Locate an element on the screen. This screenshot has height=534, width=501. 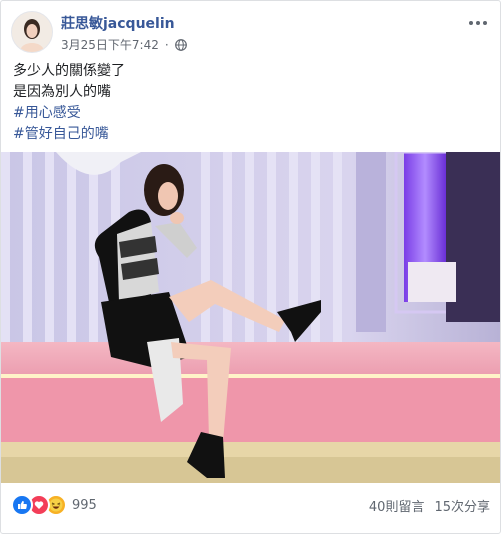
post-meta: 3月25日下午7:42 · is located at coordinates (124, 44).